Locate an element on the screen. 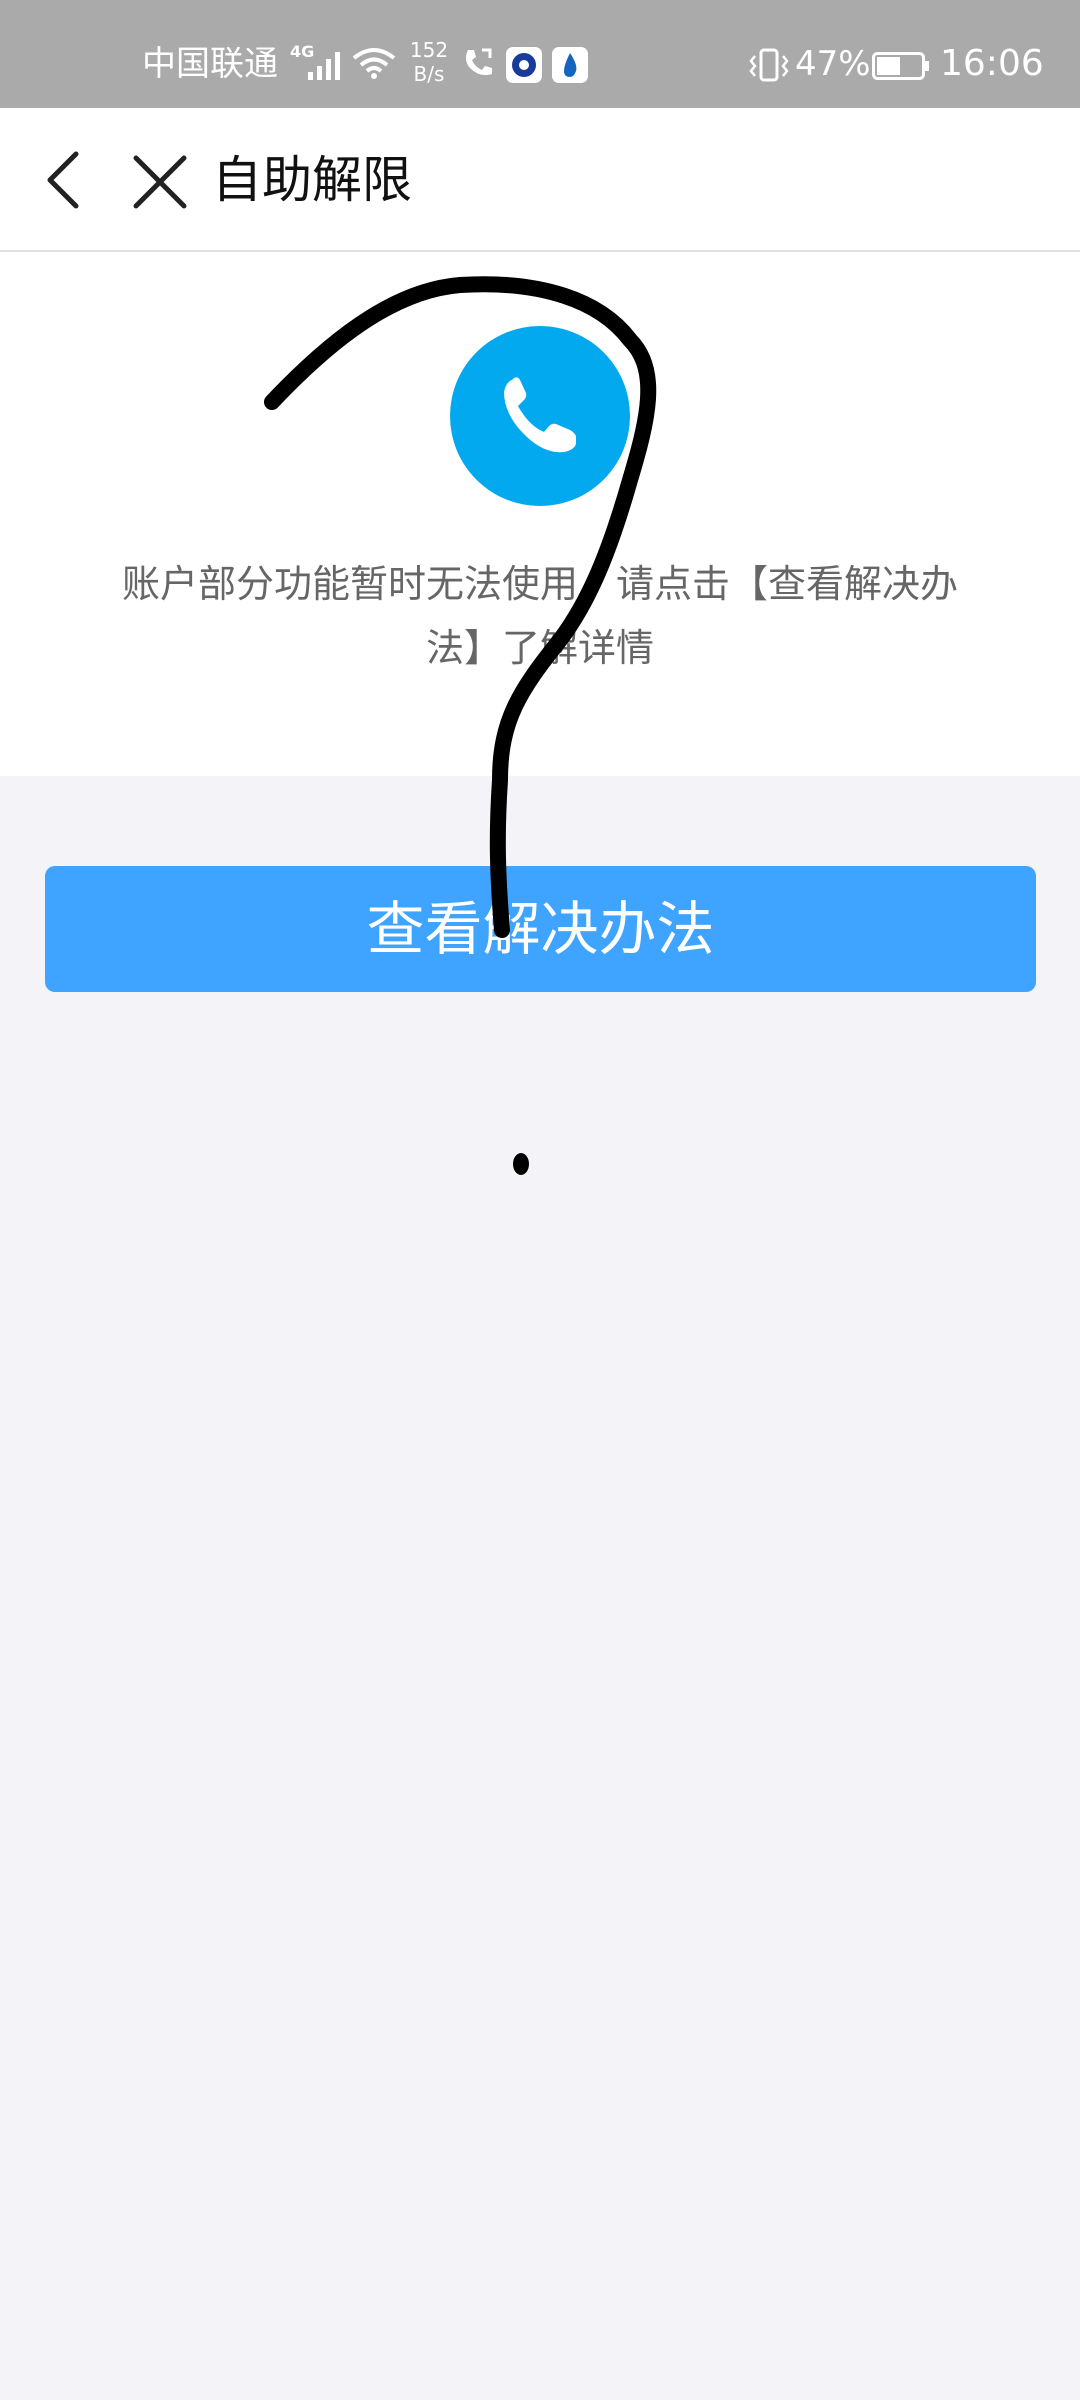 This screenshot has height=2400, width=1080. app-notification-icon is located at coordinates (524, 65).